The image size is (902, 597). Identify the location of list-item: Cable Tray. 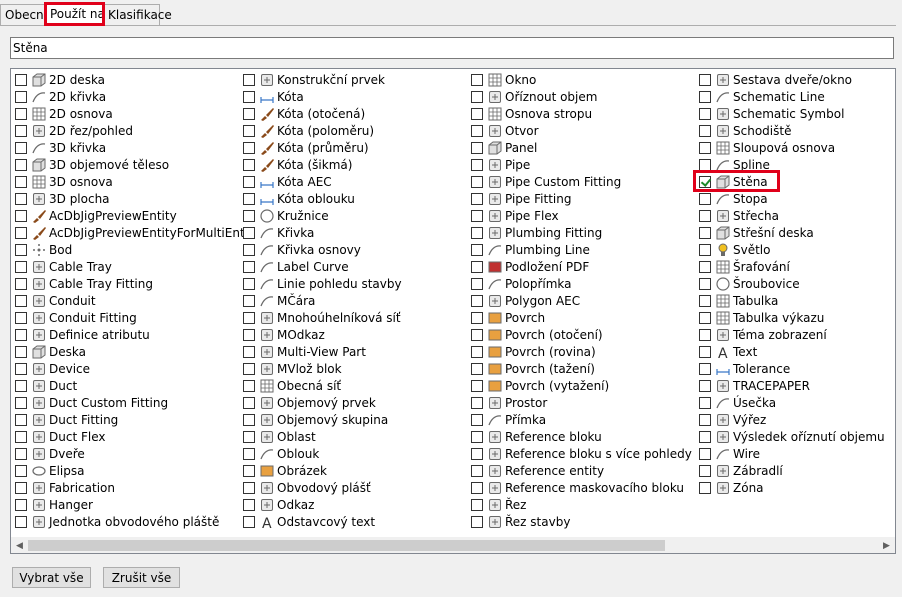
(133, 266).